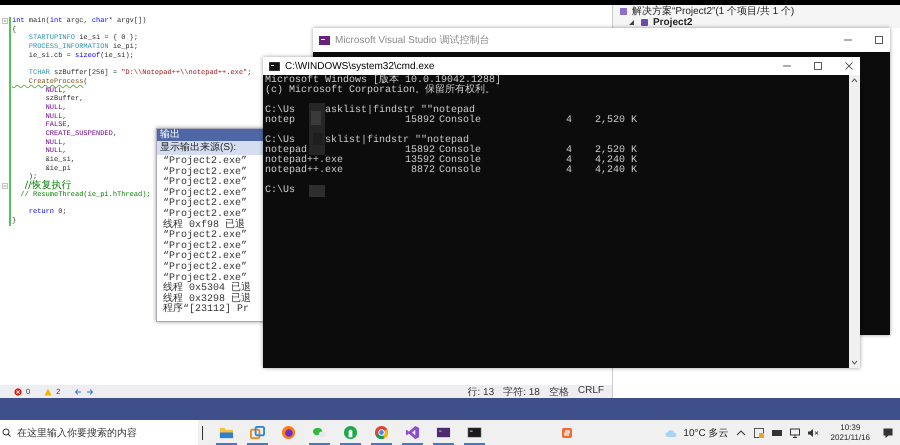  What do you see at coordinates (380, 91) in the screenshot?
I see `console-line: (c) Microsoft Corporation。保留所有权利。` at bounding box center [380, 91].